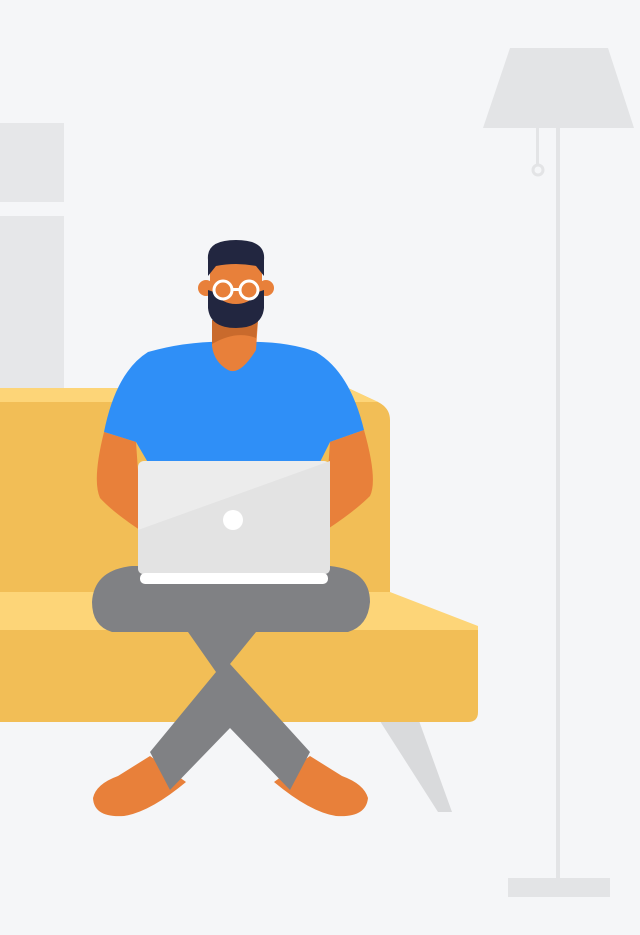  I want to click on glasses-bridge, so click(236, 289).